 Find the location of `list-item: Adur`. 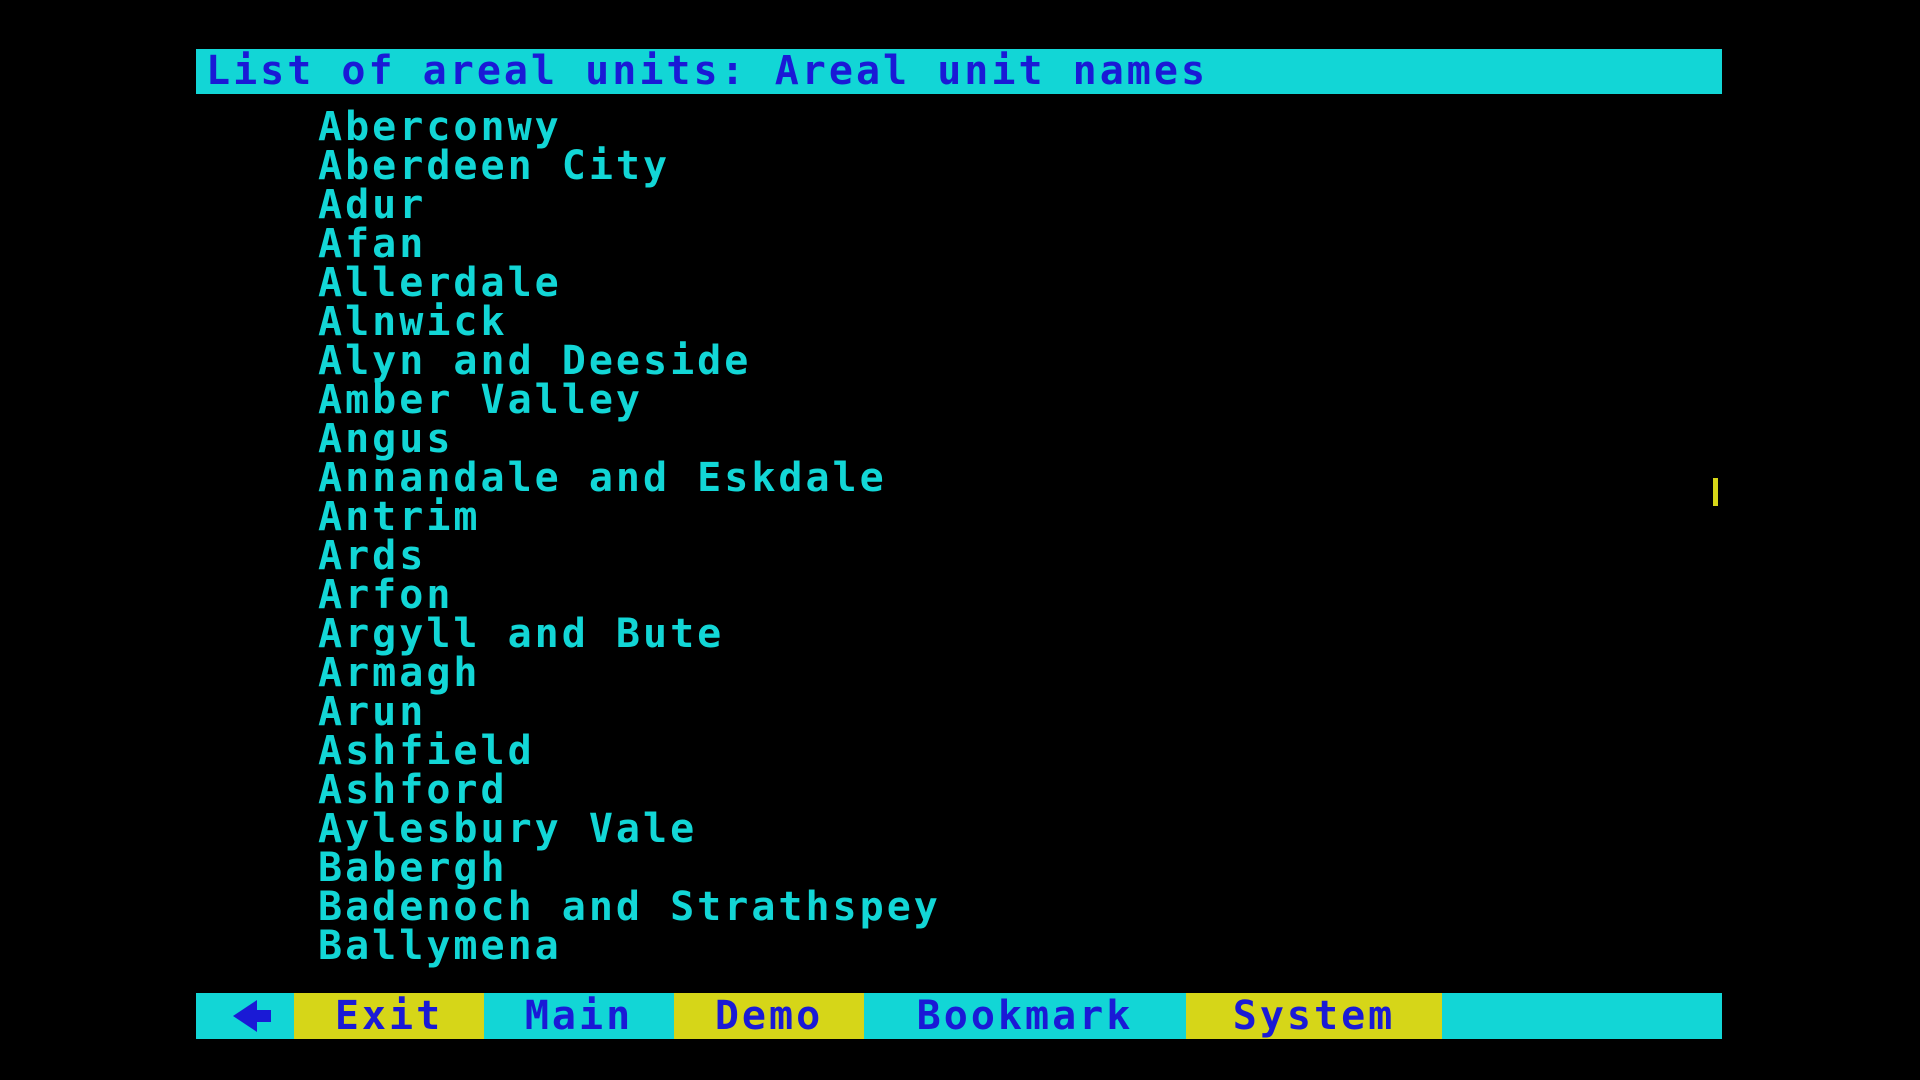

list-item: Adur is located at coordinates (968, 205).